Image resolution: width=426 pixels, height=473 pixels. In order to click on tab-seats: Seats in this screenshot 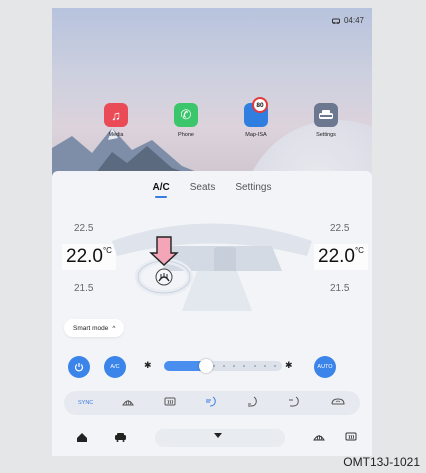, I will do `click(203, 189)`.